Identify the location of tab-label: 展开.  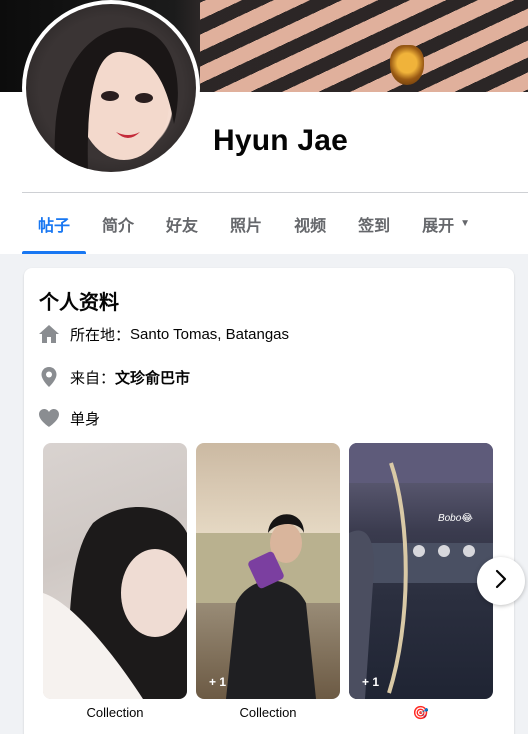
(438, 226).